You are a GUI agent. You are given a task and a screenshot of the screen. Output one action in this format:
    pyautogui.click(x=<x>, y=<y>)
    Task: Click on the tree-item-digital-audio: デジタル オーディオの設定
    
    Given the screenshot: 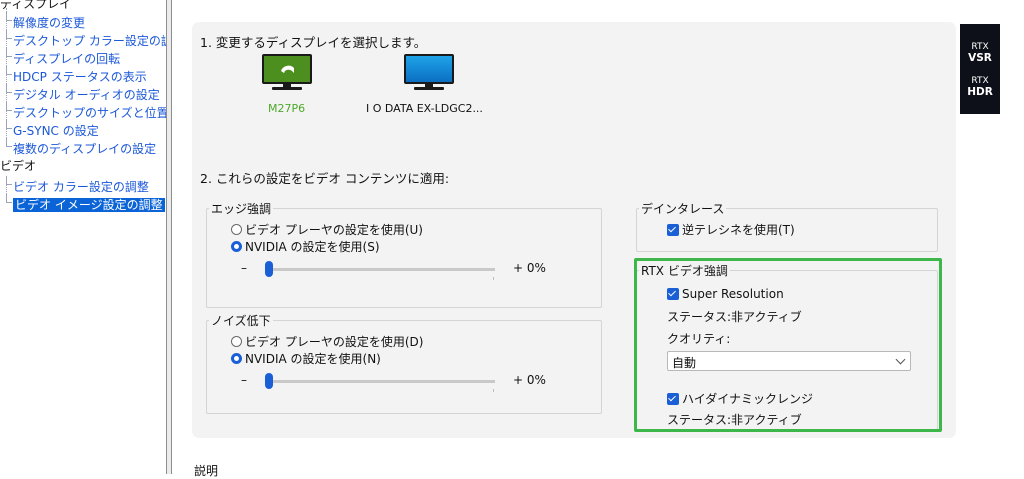 What is the action you would take?
    pyautogui.click(x=83, y=93)
    